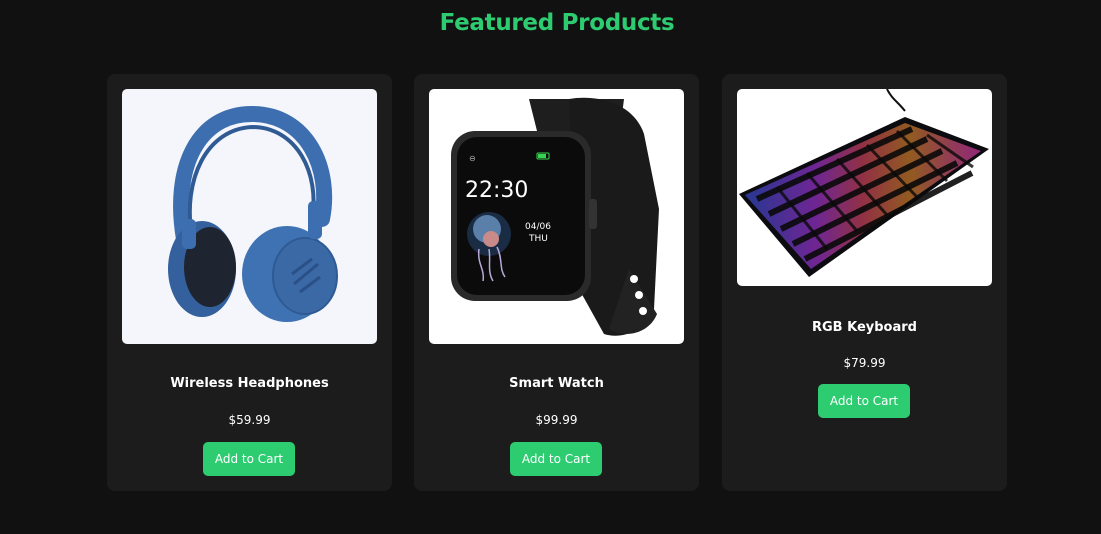 Image resolution: width=1101 pixels, height=534 pixels. Describe the element at coordinates (557, 23) in the screenshot. I see `page-title: Featured Products` at that location.